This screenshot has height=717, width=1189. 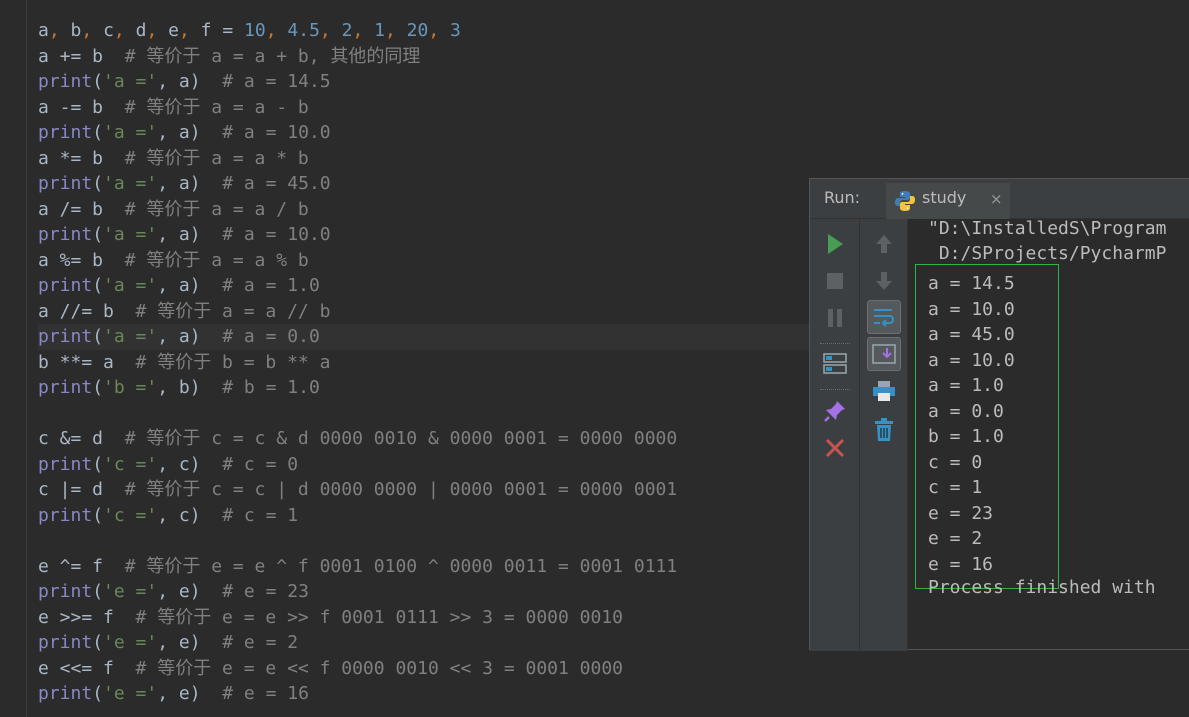 What do you see at coordinates (835, 281) in the screenshot?
I see `stop-button` at bounding box center [835, 281].